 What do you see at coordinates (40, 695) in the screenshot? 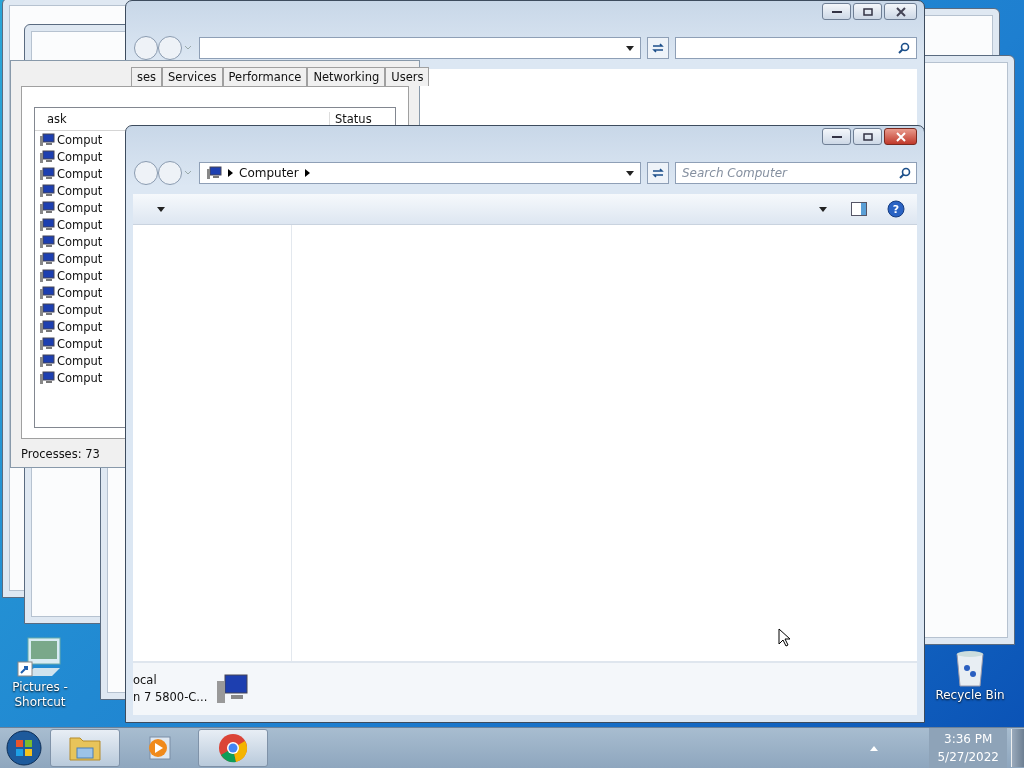
I see `desktop-icon-label: Pictures - Shortcut` at bounding box center [40, 695].